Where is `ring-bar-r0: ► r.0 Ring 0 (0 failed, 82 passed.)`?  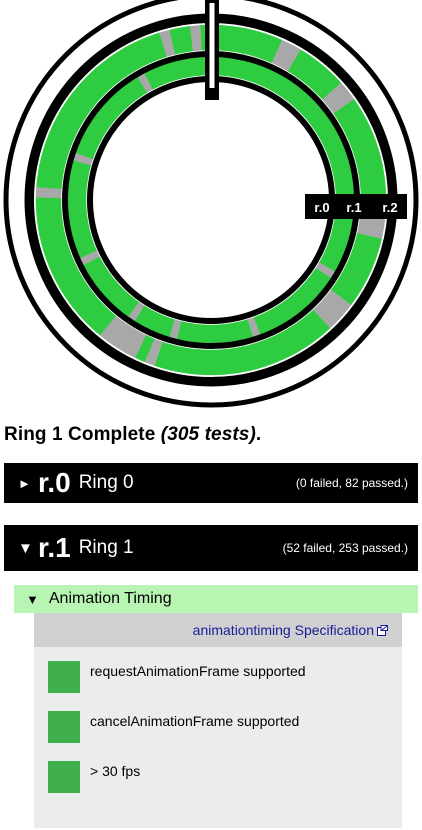 ring-bar-r0: ► r.0 Ring 0 (0 failed, 82 passed.) is located at coordinates (211, 483).